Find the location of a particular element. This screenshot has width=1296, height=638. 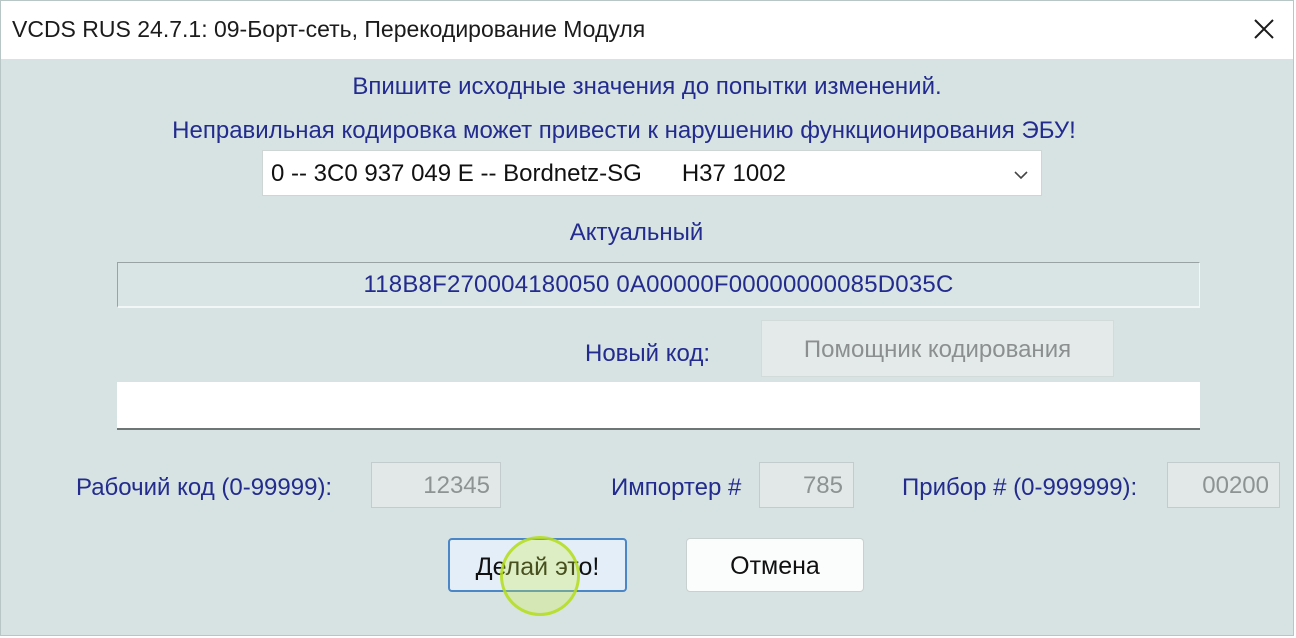

cancel-button: Отмена is located at coordinates (775, 565).